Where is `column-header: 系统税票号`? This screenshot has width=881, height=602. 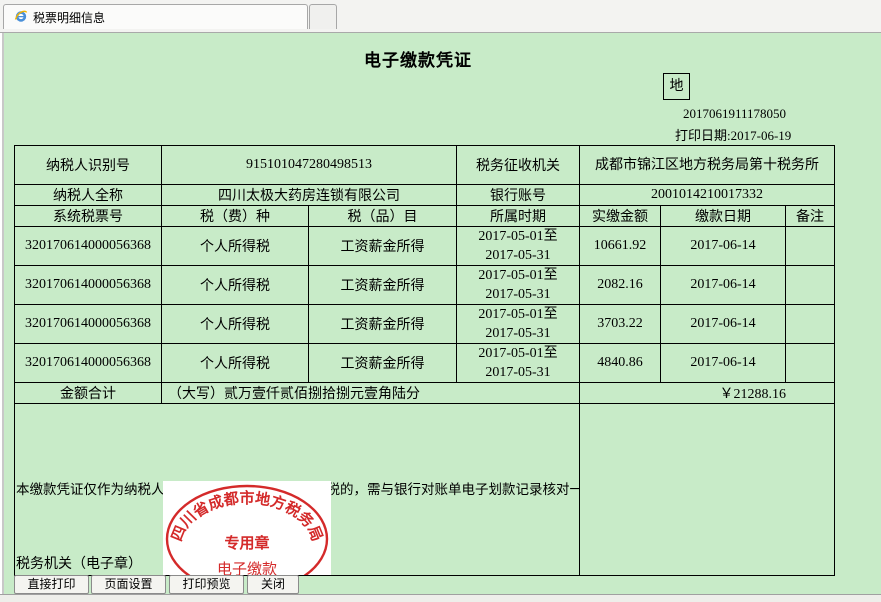
column-header: 系统税票号 is located at coordinates (88, 216).